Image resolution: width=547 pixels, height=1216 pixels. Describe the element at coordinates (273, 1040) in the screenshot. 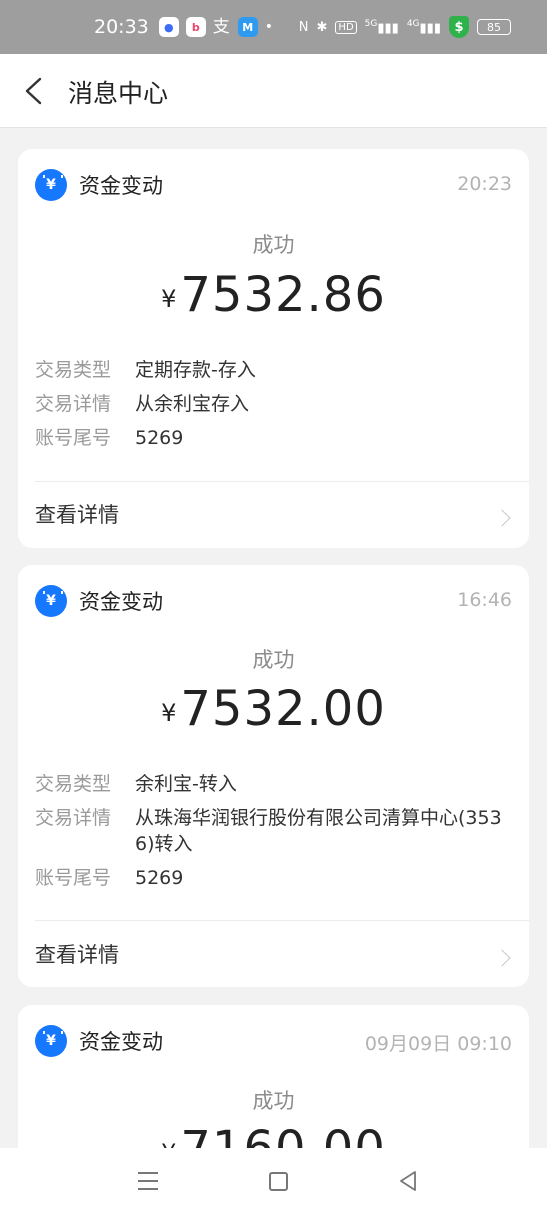

I see `card-header: ¥ 资金变动 09月09日 09:10` at that location.